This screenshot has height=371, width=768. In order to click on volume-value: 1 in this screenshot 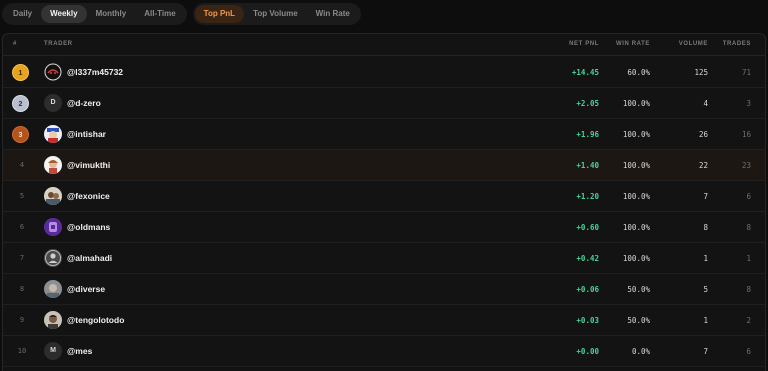, I will do `click(705, 258)`.